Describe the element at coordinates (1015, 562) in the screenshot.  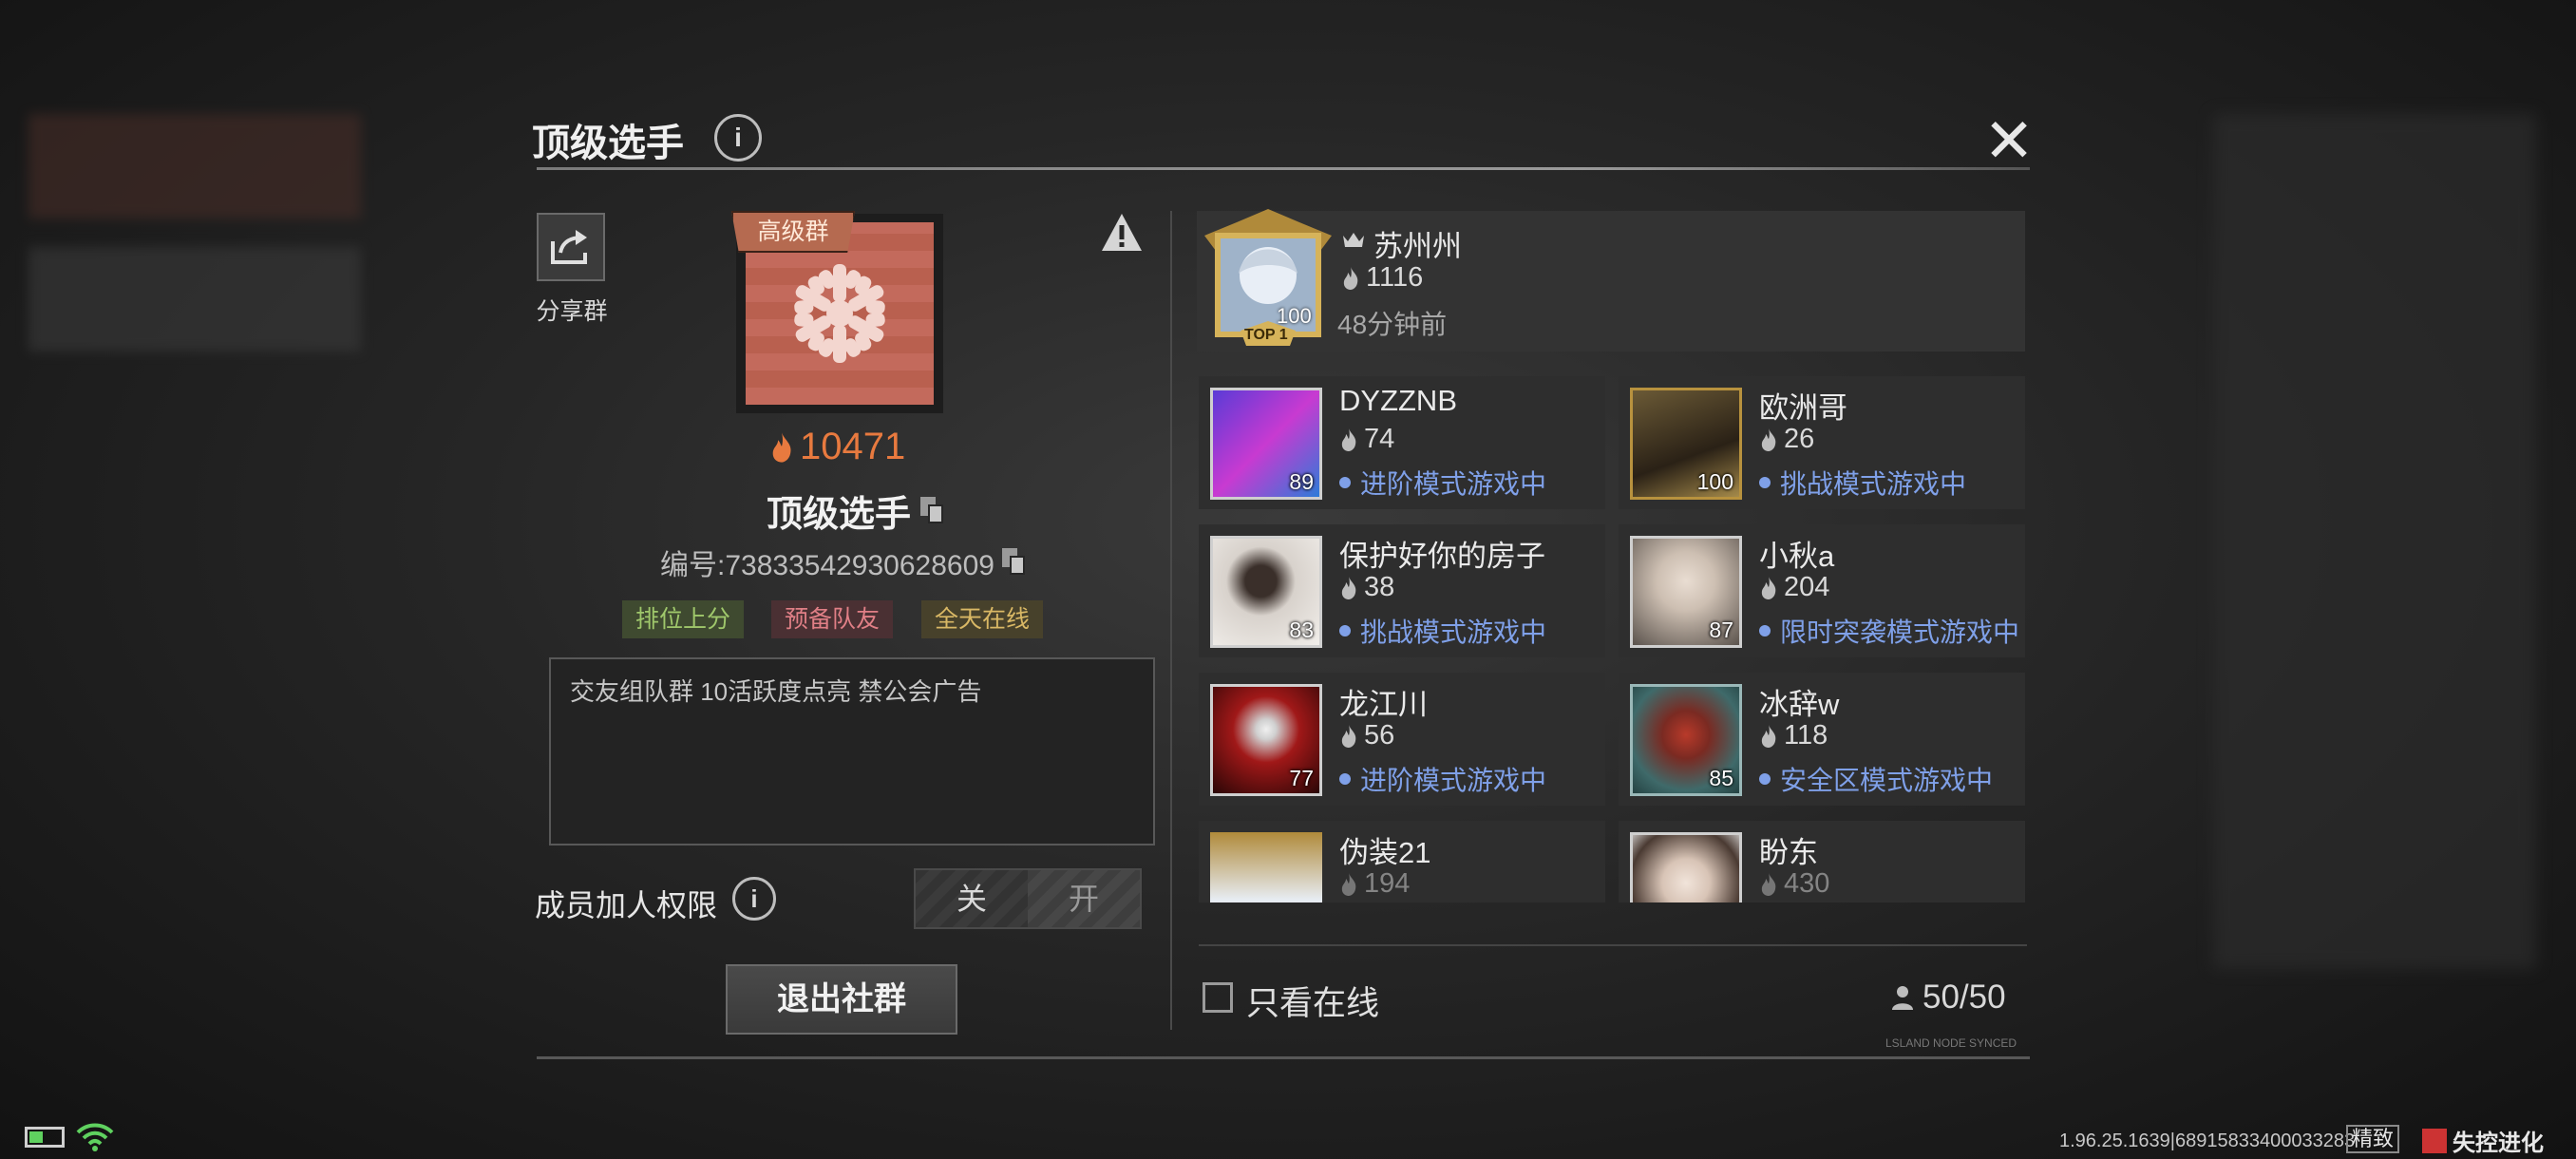
I see `copy-id-icon` at that location.